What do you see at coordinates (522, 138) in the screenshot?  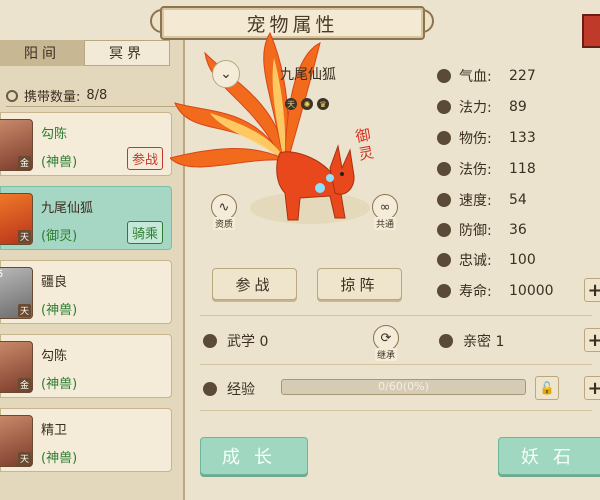 I see `stat-value: 133` at bounding box center [522, 138].